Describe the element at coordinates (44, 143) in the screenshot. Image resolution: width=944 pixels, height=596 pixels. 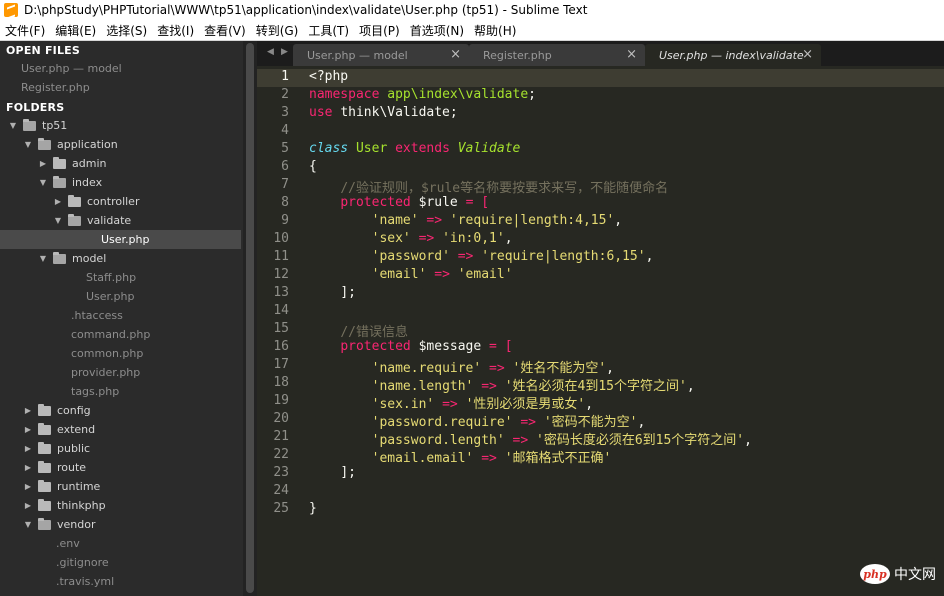
I see `folder-open-icon` at that location.